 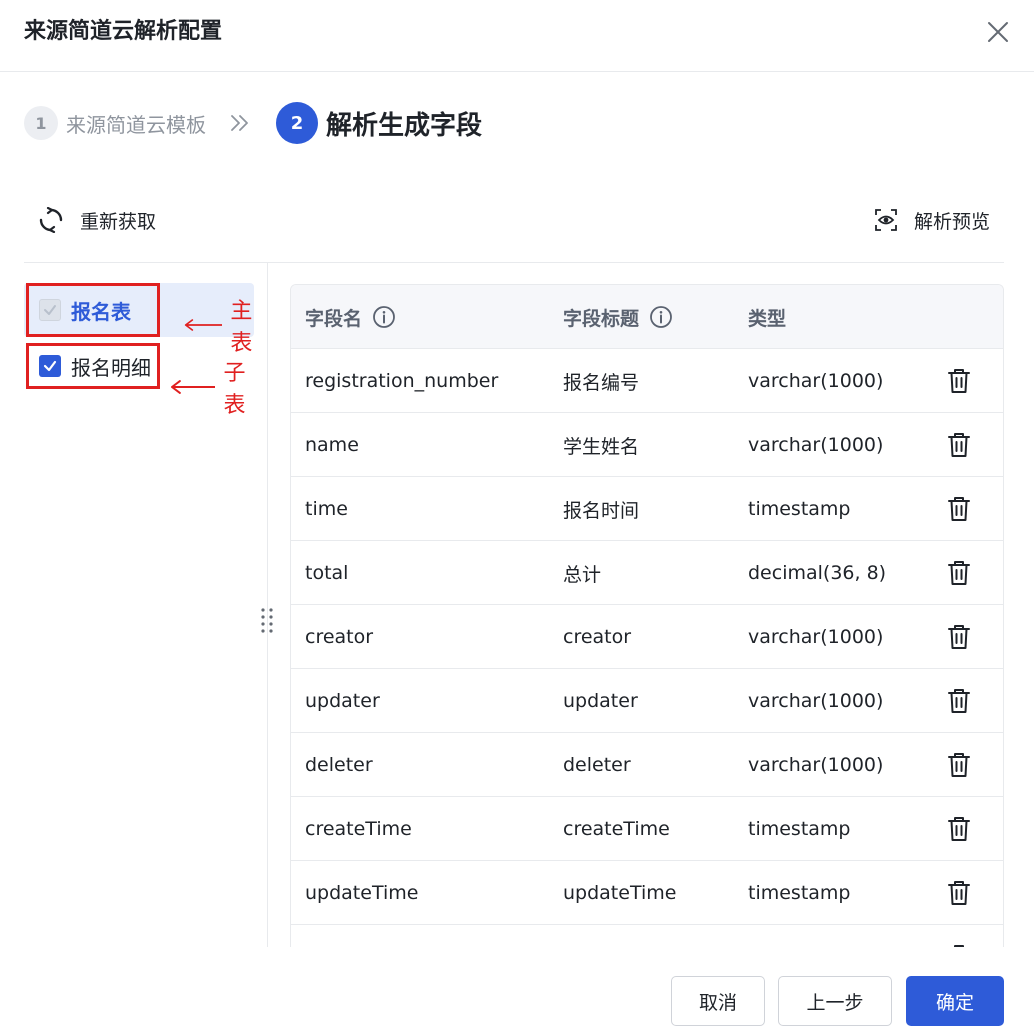 I want to click on steps-indicator: 1 来源简道云模板 2 解析生成字段, so click(x=253, y=123).